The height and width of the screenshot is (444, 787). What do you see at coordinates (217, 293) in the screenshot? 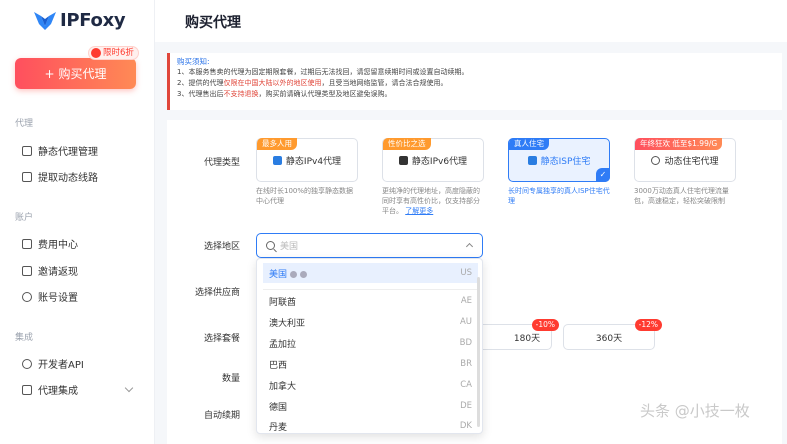
I see `provider-label: 选择供应商` at bounding box center [217, 293].